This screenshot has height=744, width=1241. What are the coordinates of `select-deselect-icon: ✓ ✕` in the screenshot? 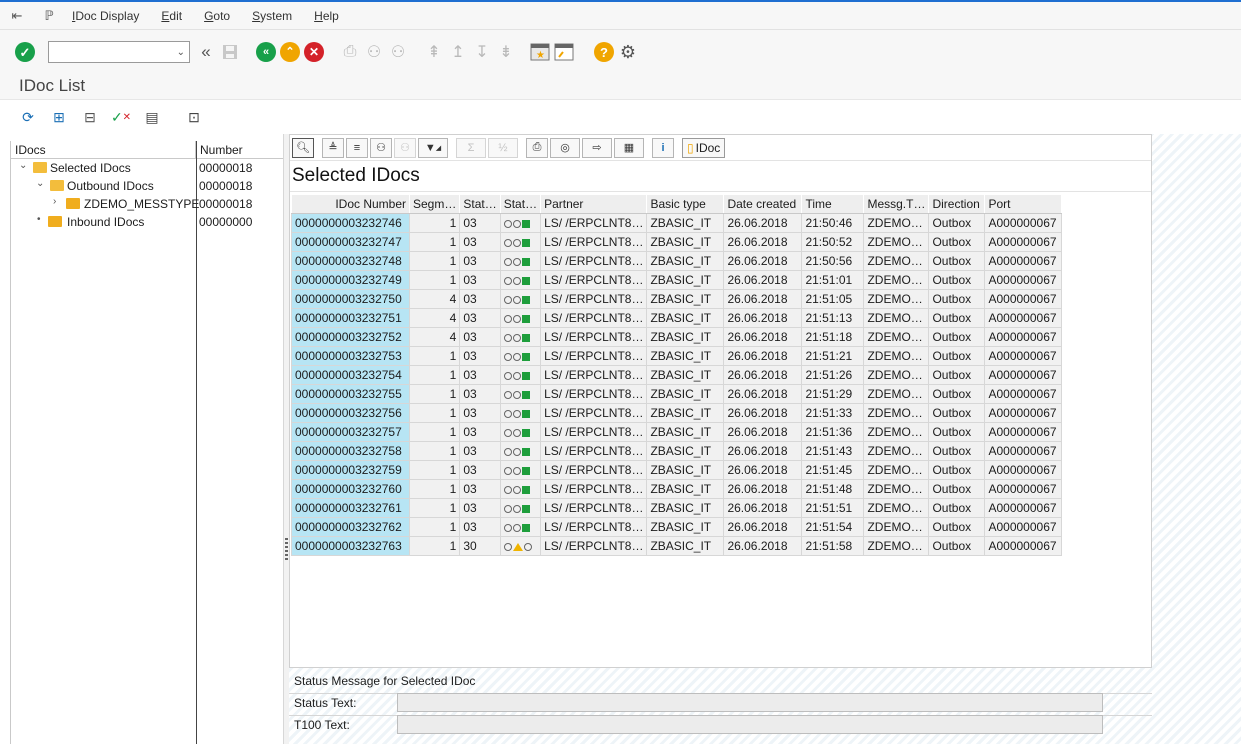 It's located at (121, 117).